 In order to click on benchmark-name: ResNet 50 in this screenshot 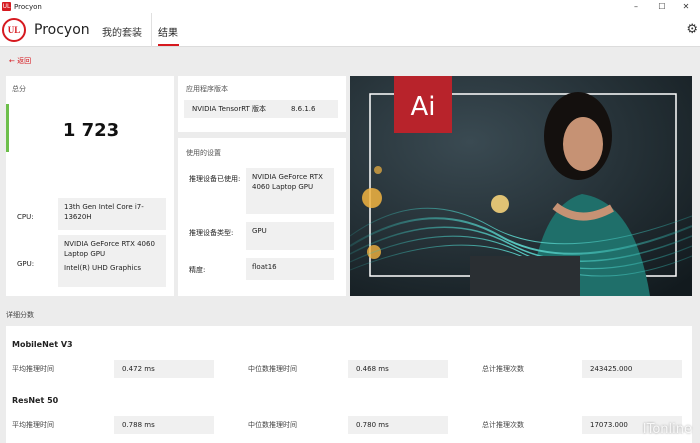, I will do `click(35, 400)`.